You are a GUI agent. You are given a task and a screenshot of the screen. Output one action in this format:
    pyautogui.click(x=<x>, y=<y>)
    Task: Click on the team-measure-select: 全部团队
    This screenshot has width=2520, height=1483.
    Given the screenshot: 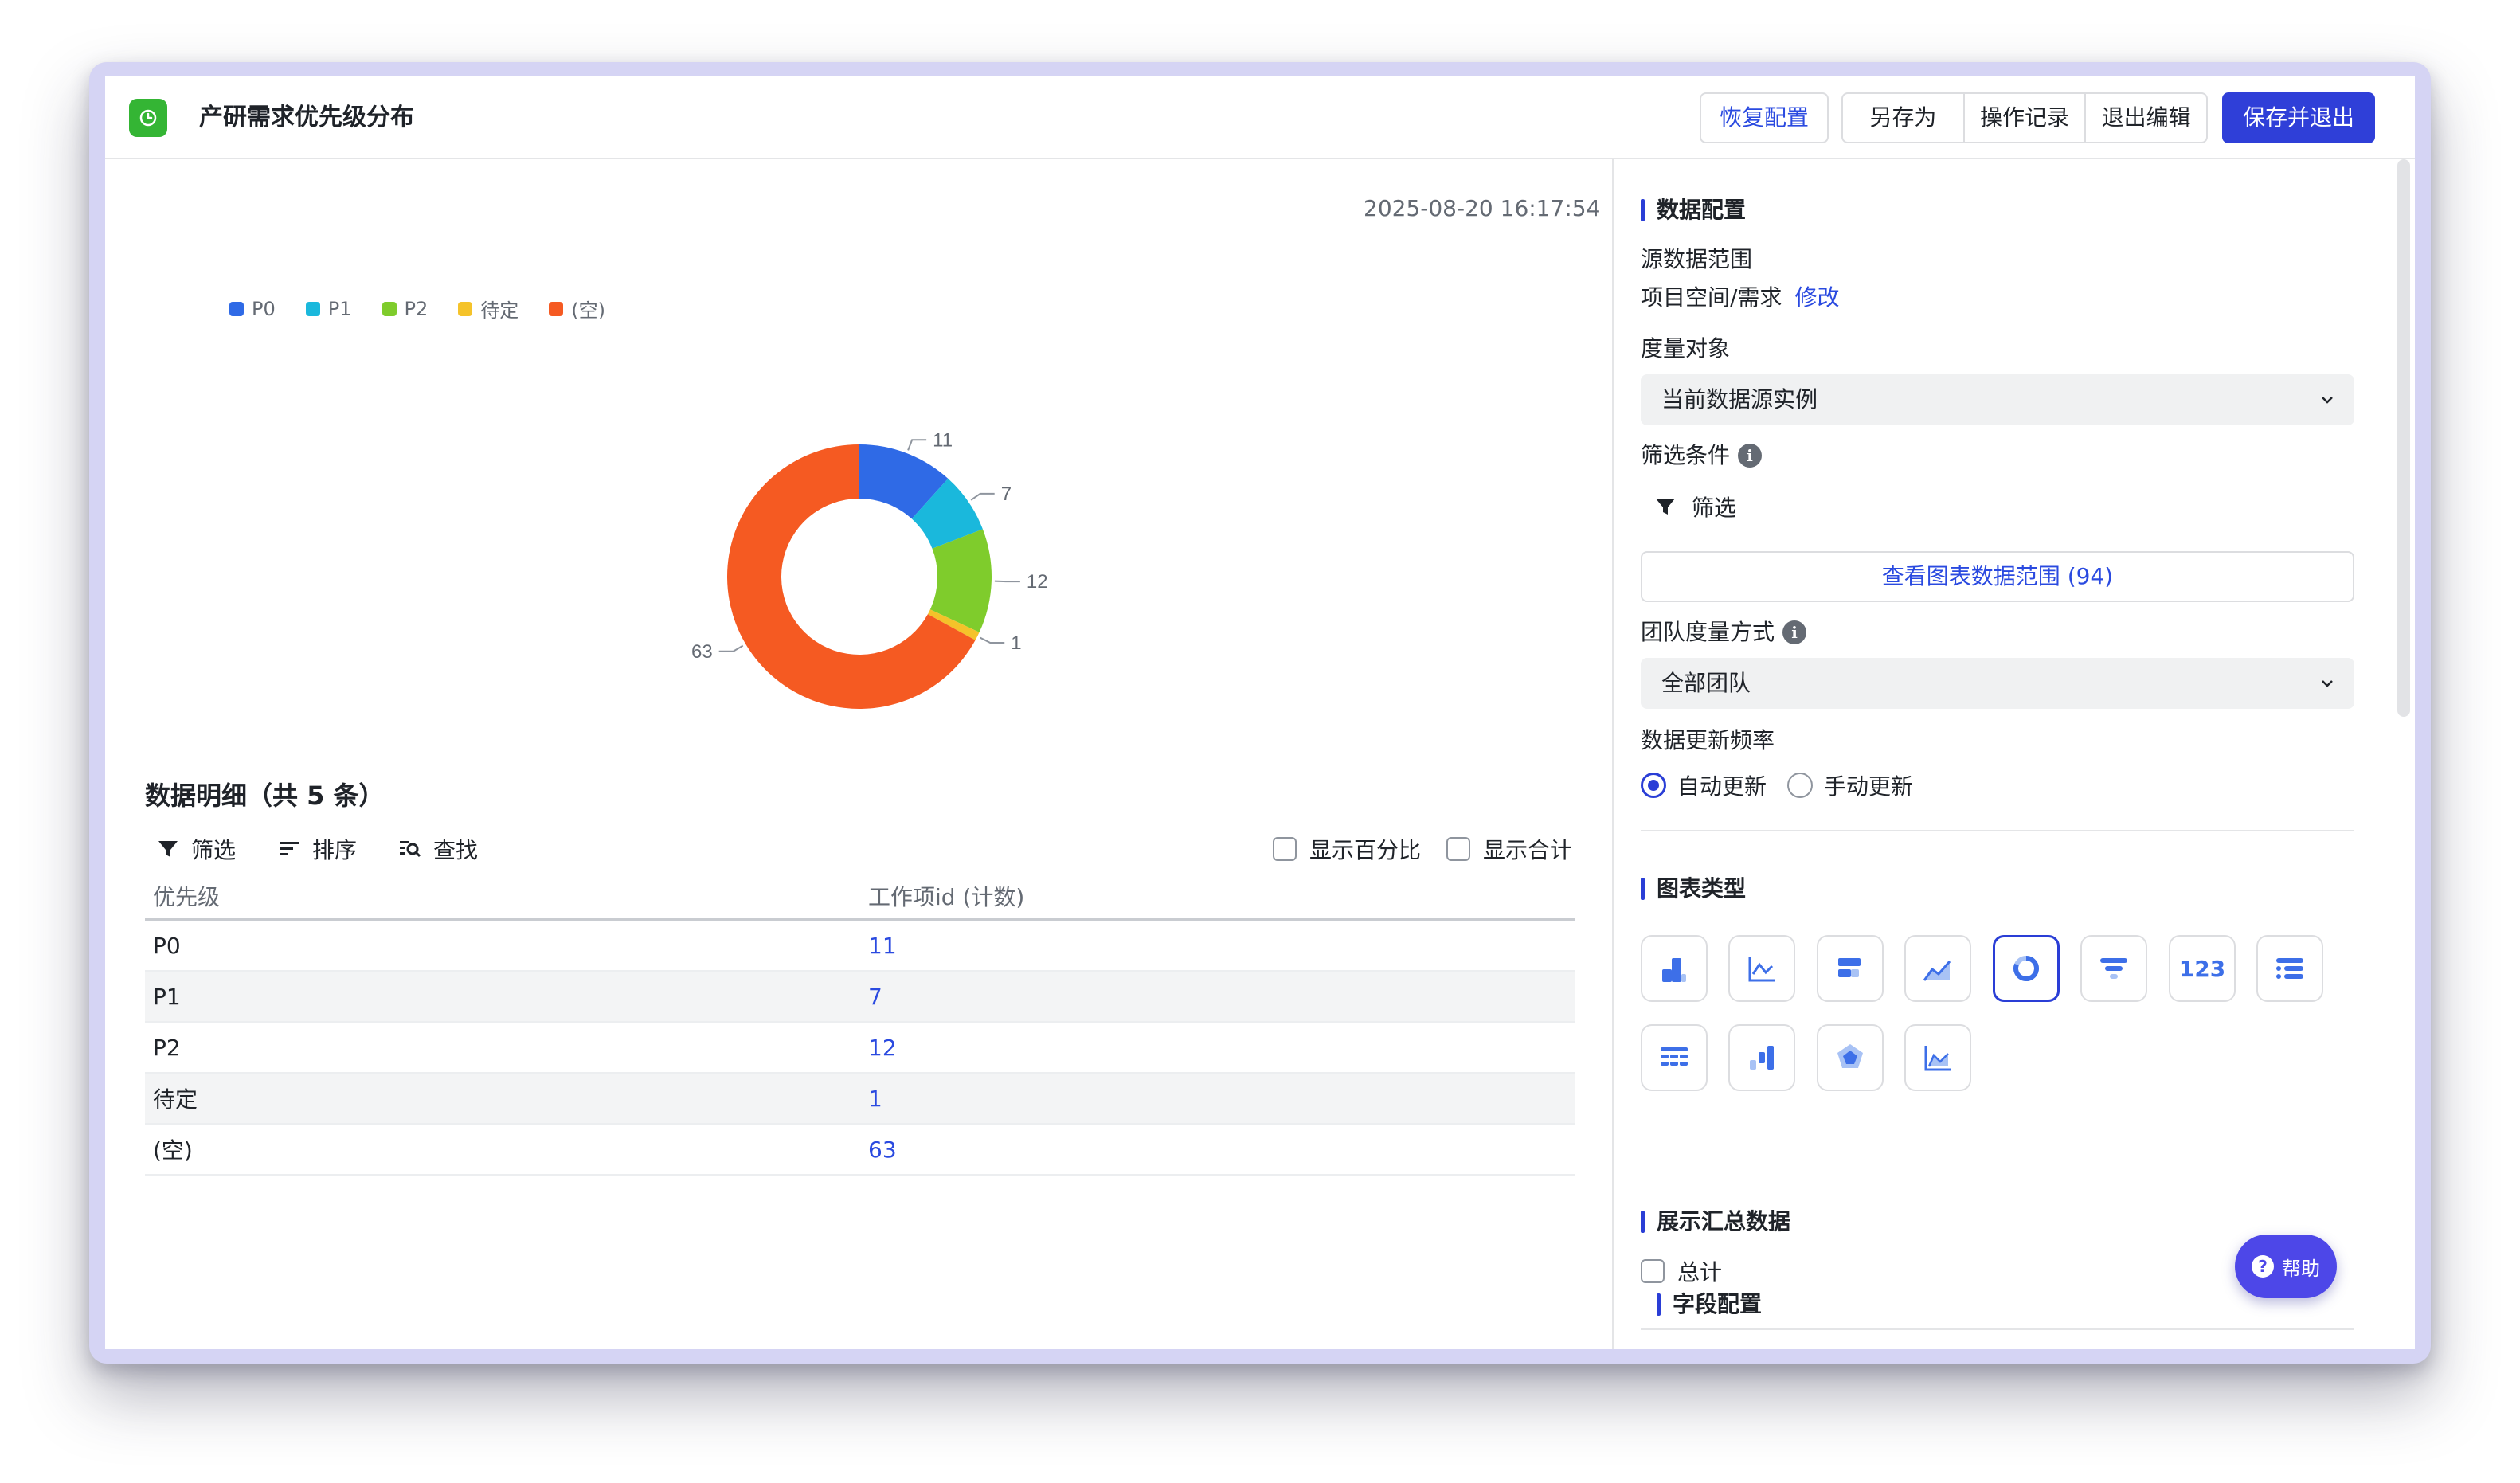 What is the action you would take?
    pyautogui.click(x=1997, y=683)
    